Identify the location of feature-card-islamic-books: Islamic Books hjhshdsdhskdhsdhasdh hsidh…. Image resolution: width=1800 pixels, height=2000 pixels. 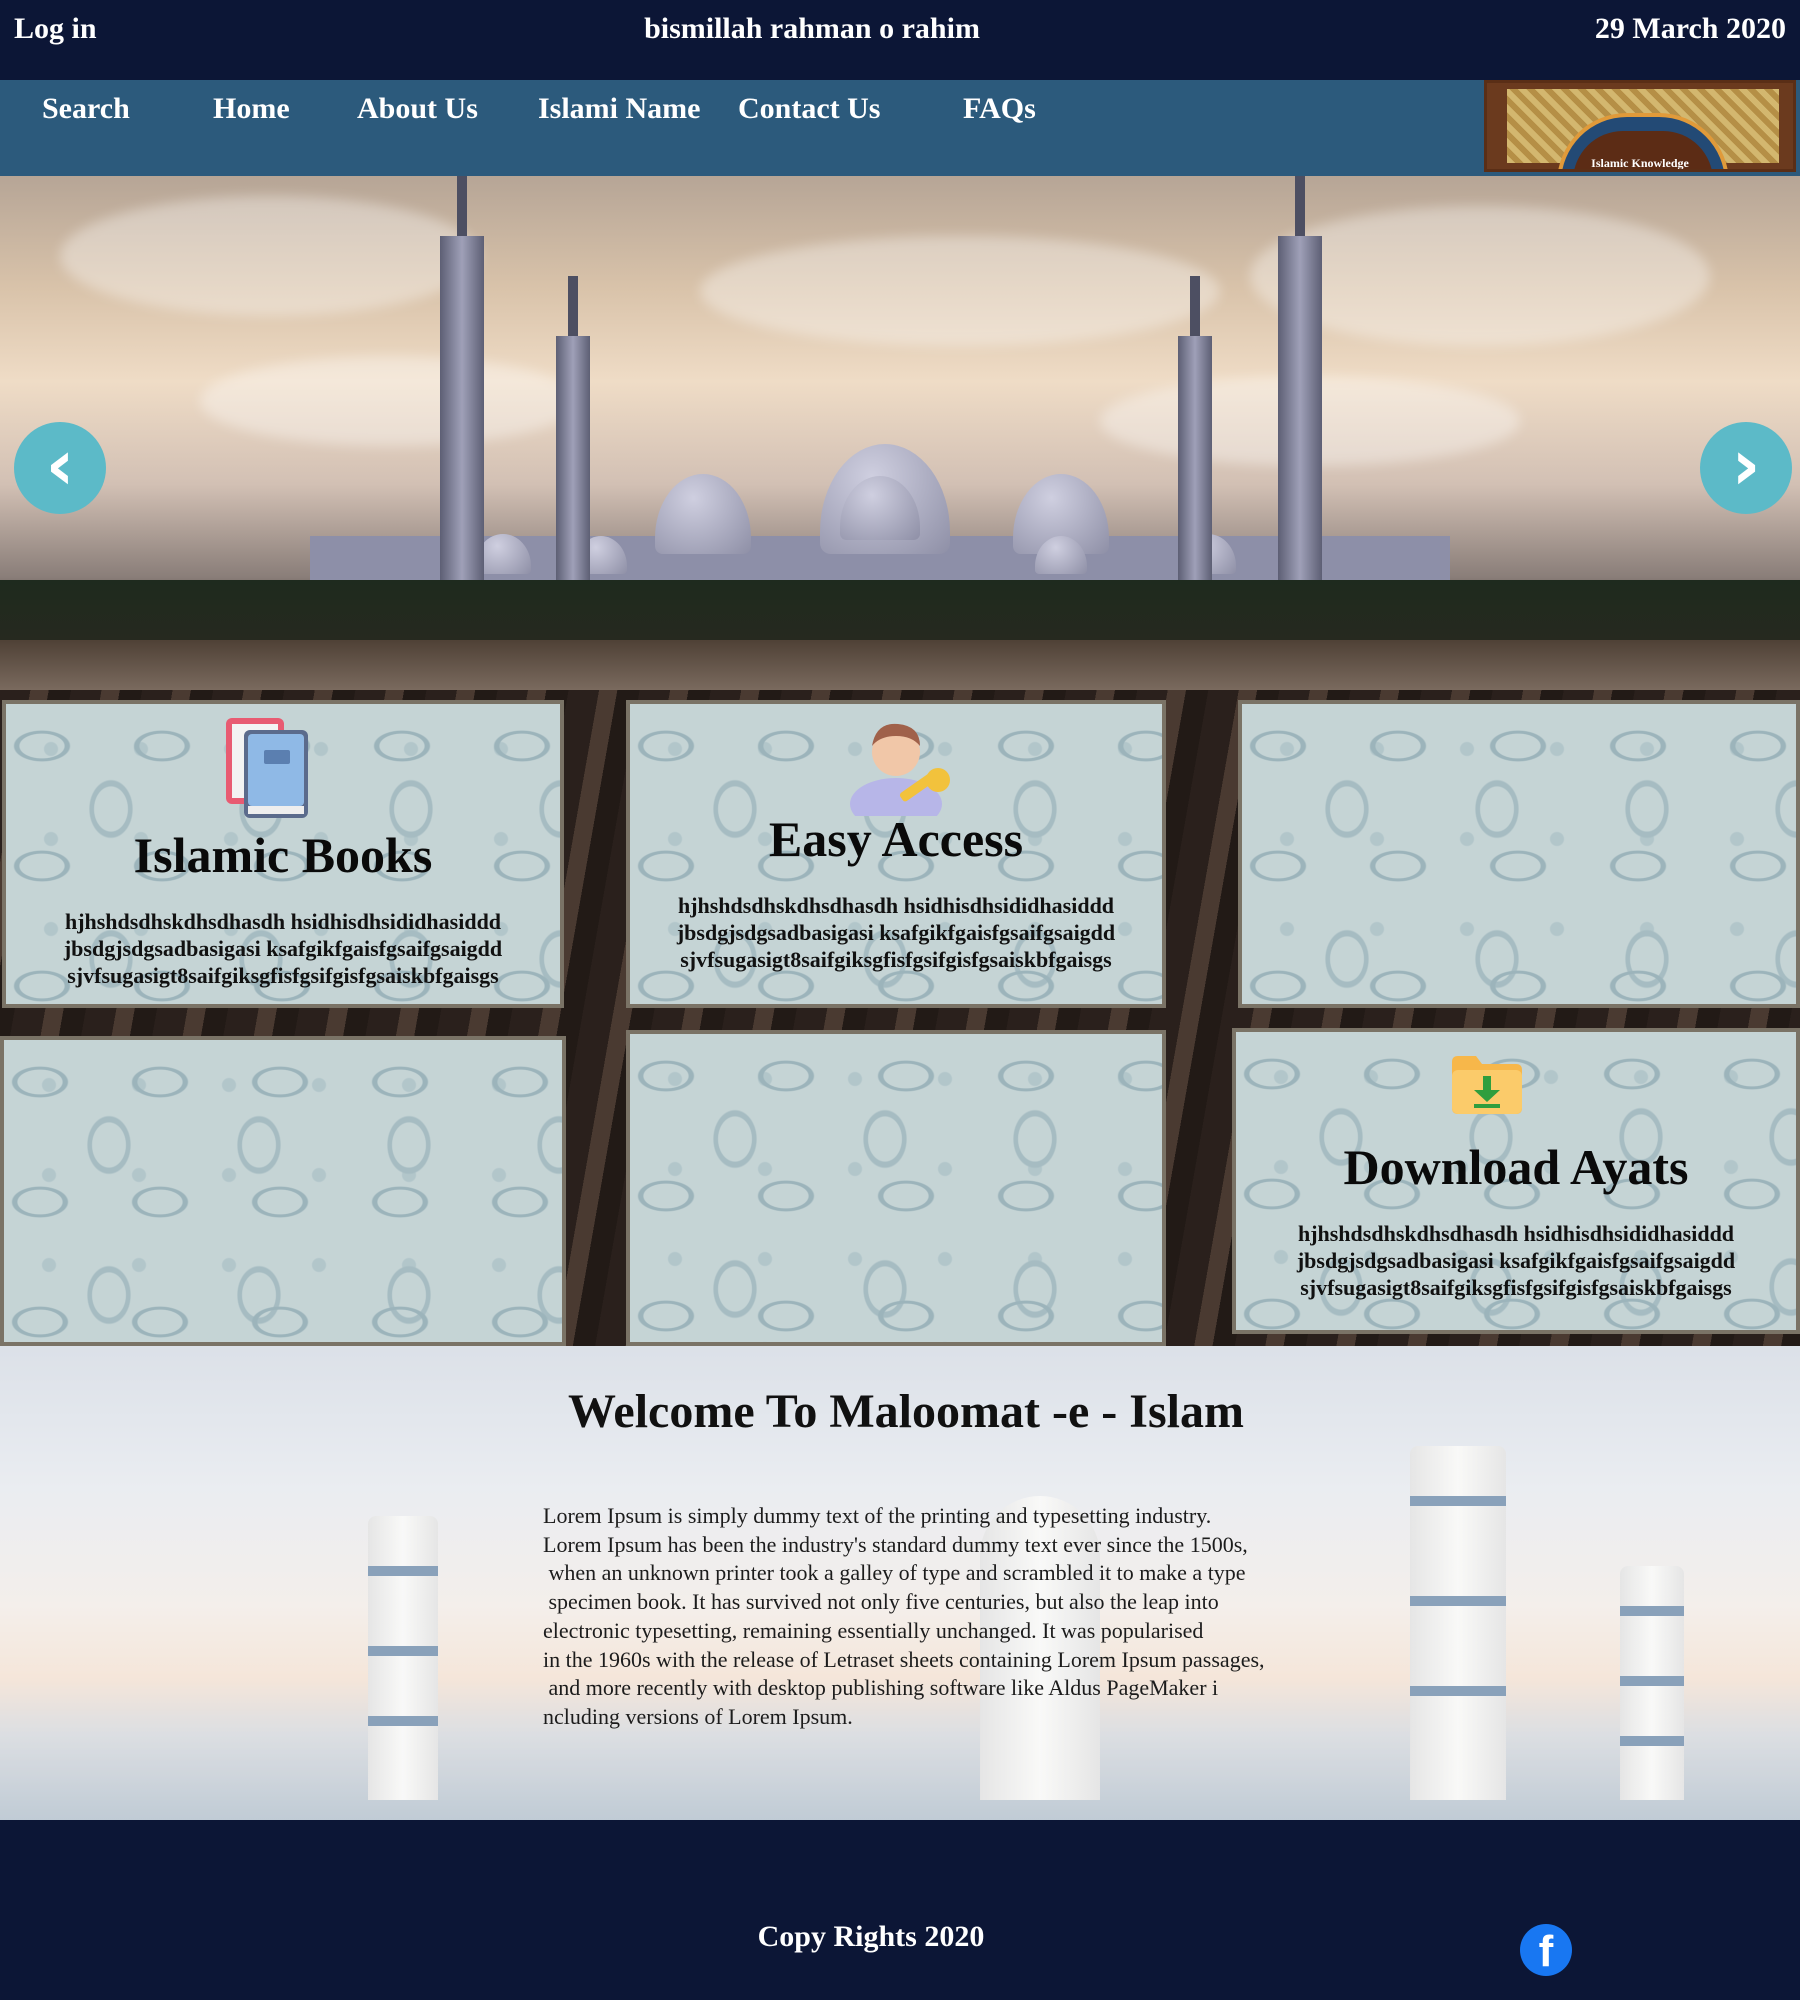
(283, 854).